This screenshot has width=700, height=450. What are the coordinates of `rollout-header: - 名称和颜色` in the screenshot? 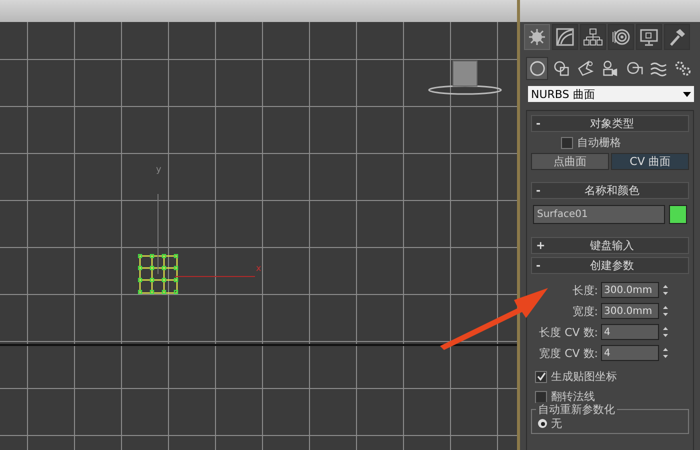 It's located at (610, 190).